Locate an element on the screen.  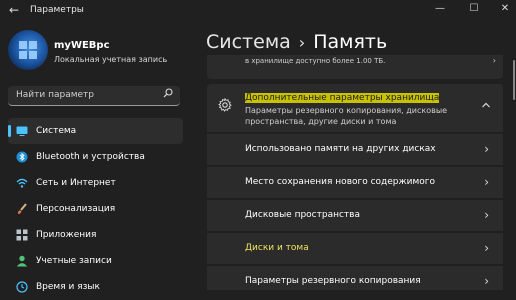
breadcrumb: Система › Память is located at coordinates (296, 42).